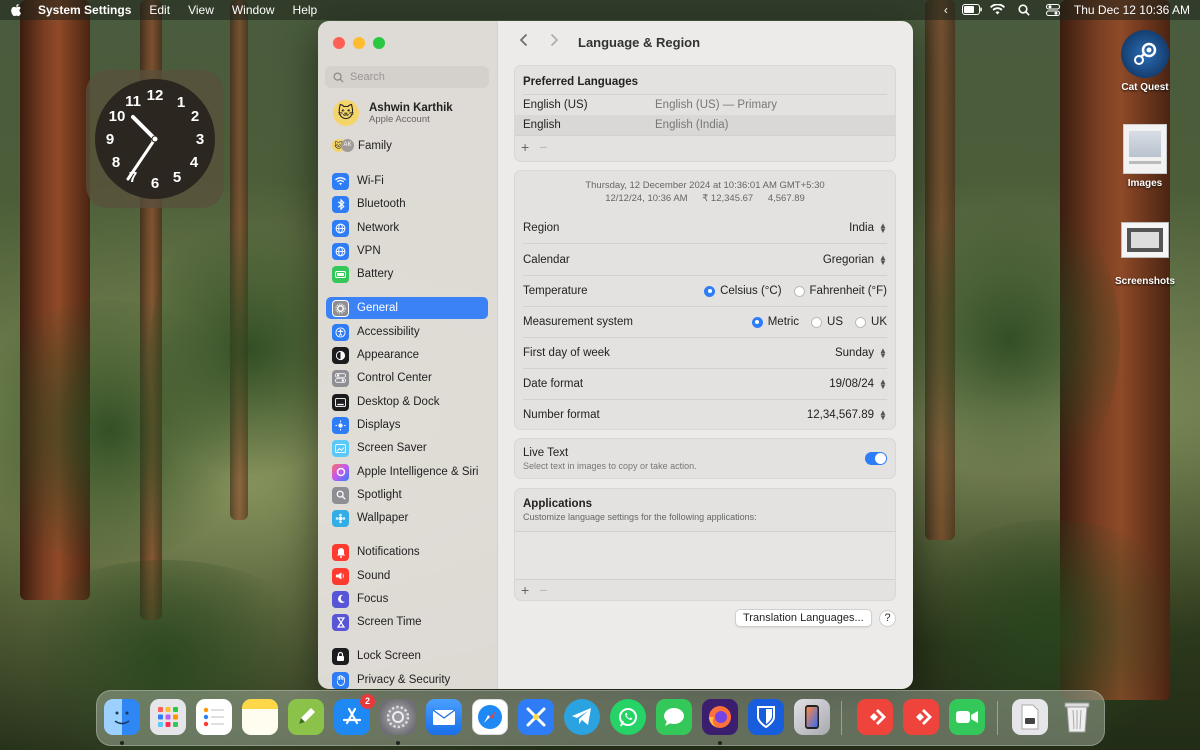 The width and height of the screenshot is (1200, 750). Describe the element at coordinates (840, 291) in the screenshot. I see `fahrenheit-radio: Fahrenheit (°F)` at that location.